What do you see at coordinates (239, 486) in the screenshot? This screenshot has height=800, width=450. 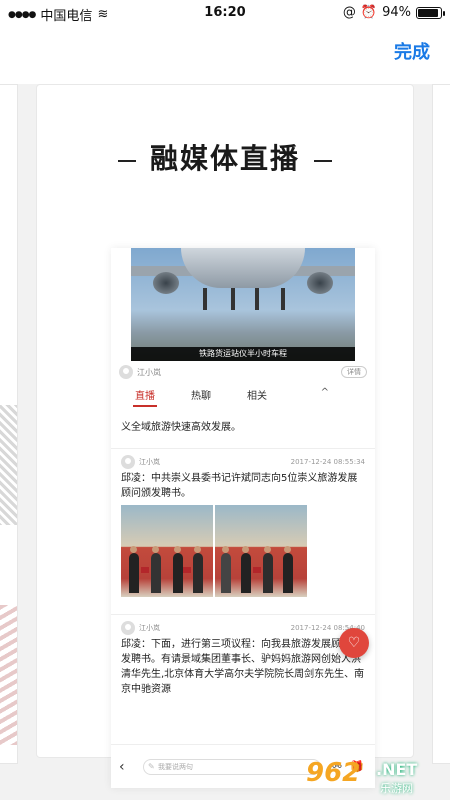 I see `post-text: 邱凌：中共崇义县委书记许斌同志向5位崇义旅游发展顾问颁发聘书。` at bounding box center [239, 486].